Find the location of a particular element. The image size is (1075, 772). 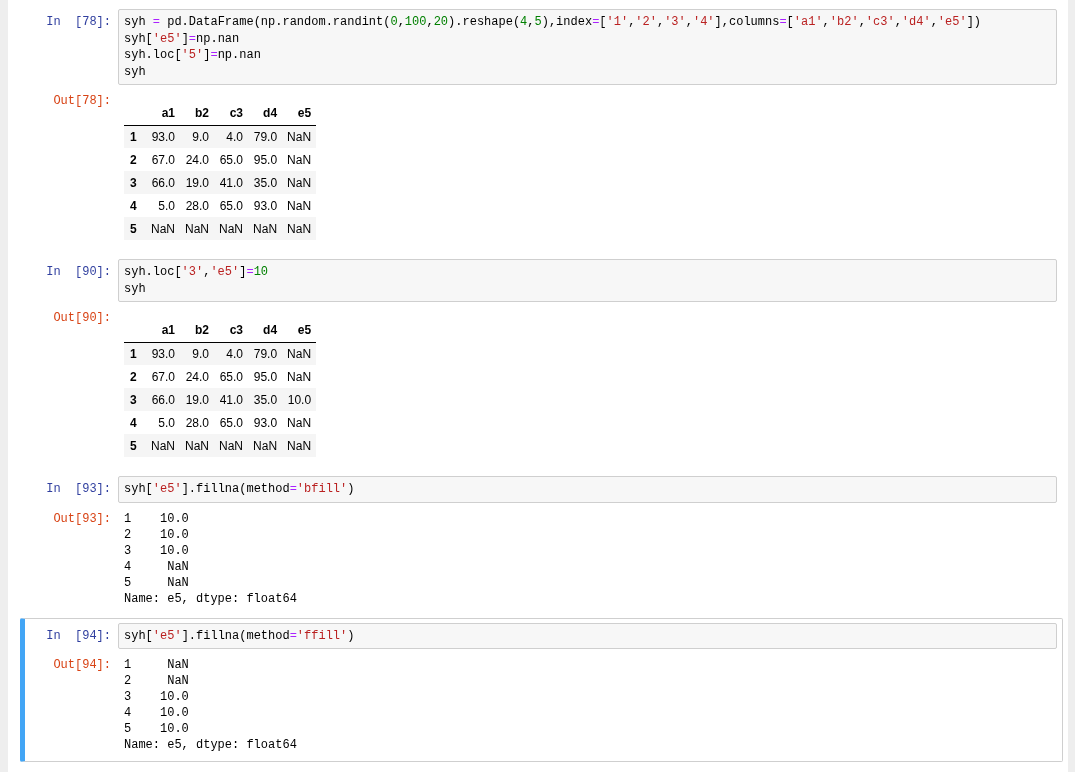

code-line: syh.loc['5']=np.nan is located at coordinates (193, 55).